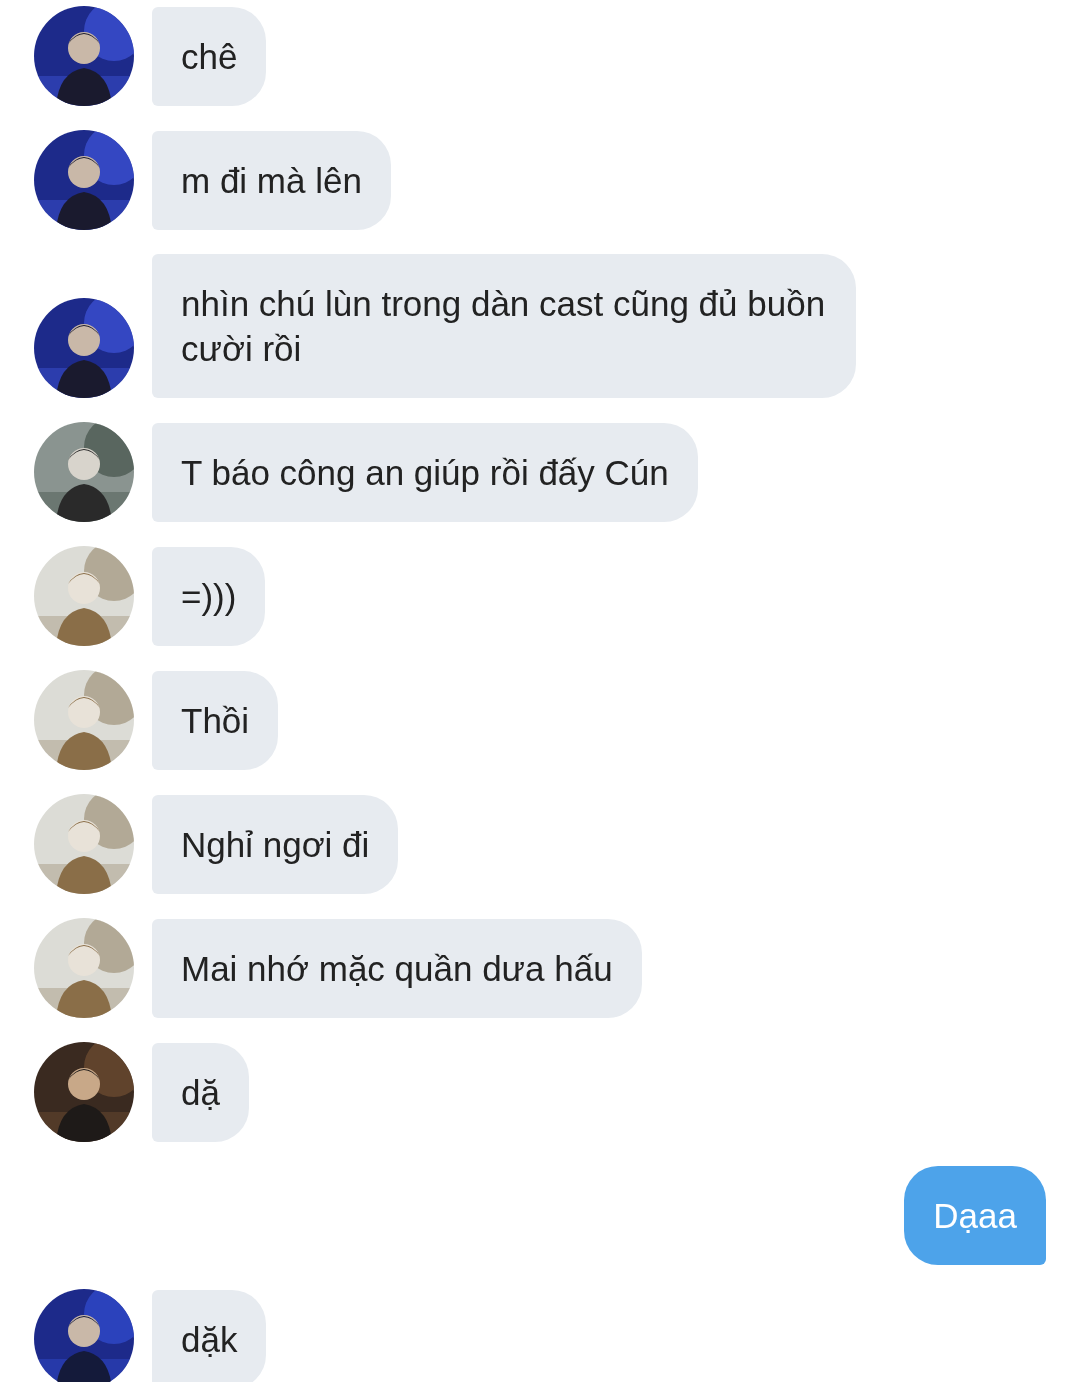 This screenshot has height=1382, width=1080. I want to click on message-bubble: nhìn chú lùn trong dàn cast cũng đủ buồn cười rồi, so click(504, 326).